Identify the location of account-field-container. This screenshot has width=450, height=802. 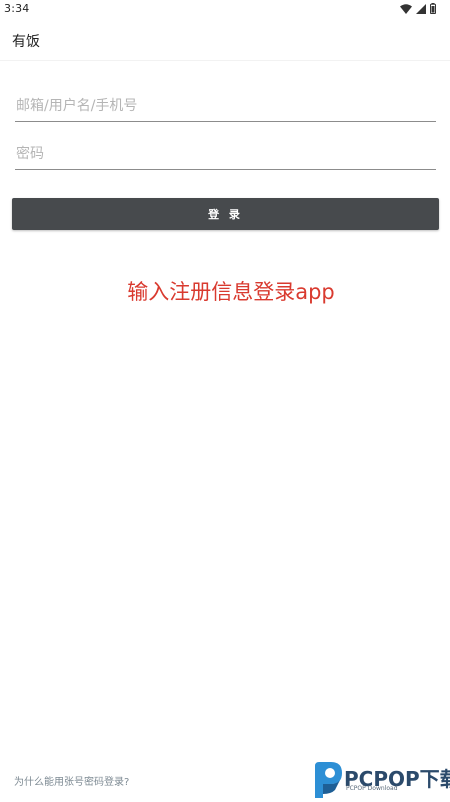
(226, 106).